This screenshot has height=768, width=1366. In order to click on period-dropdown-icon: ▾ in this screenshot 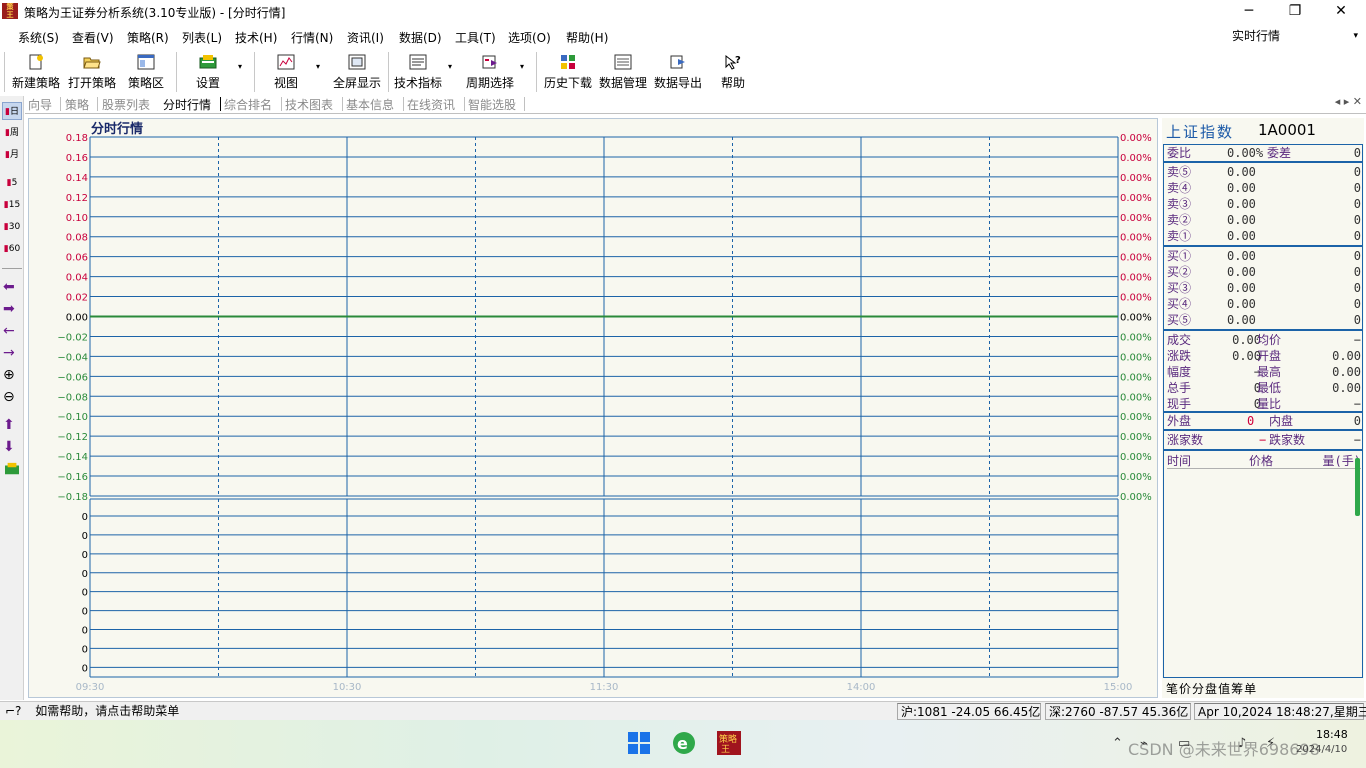, I will do `click(522, 66)`.